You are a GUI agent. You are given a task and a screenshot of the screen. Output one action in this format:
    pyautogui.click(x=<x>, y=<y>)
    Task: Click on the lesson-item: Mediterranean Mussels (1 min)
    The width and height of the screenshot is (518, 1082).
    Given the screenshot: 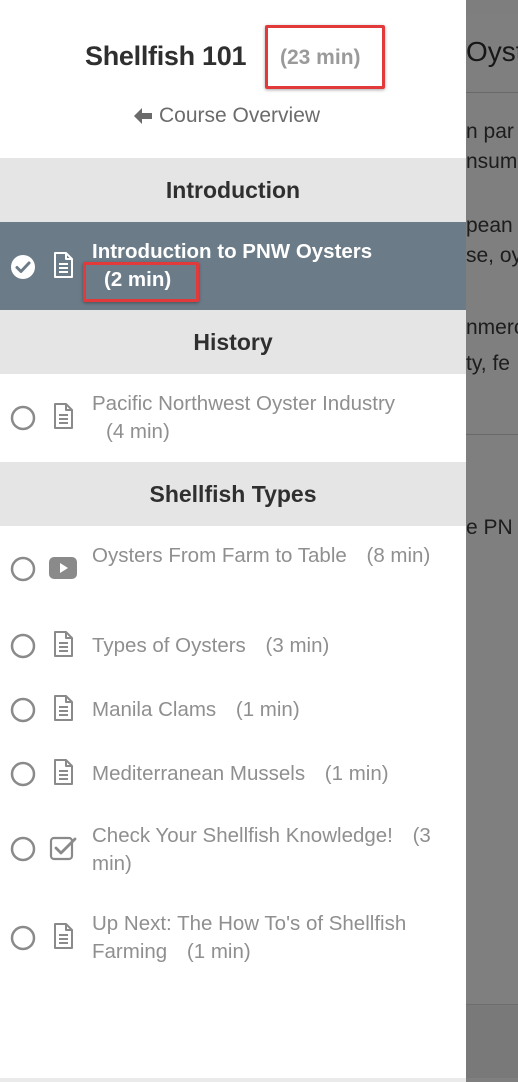 What is the action you would take?
    pyautogui.click(x=233, y=775)
    